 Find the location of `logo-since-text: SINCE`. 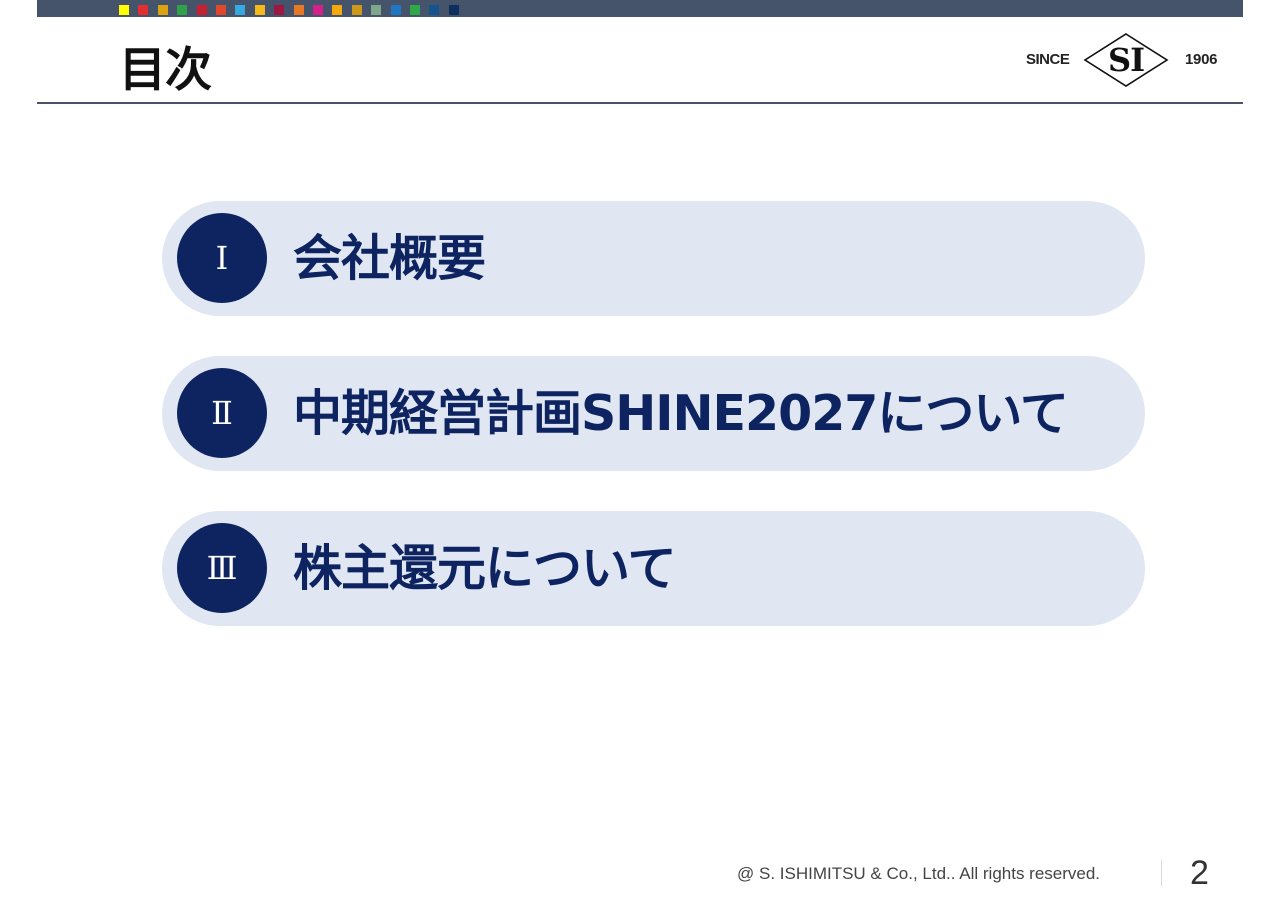

logo-since-text: SINCE is located at coordinates (1048, 59).